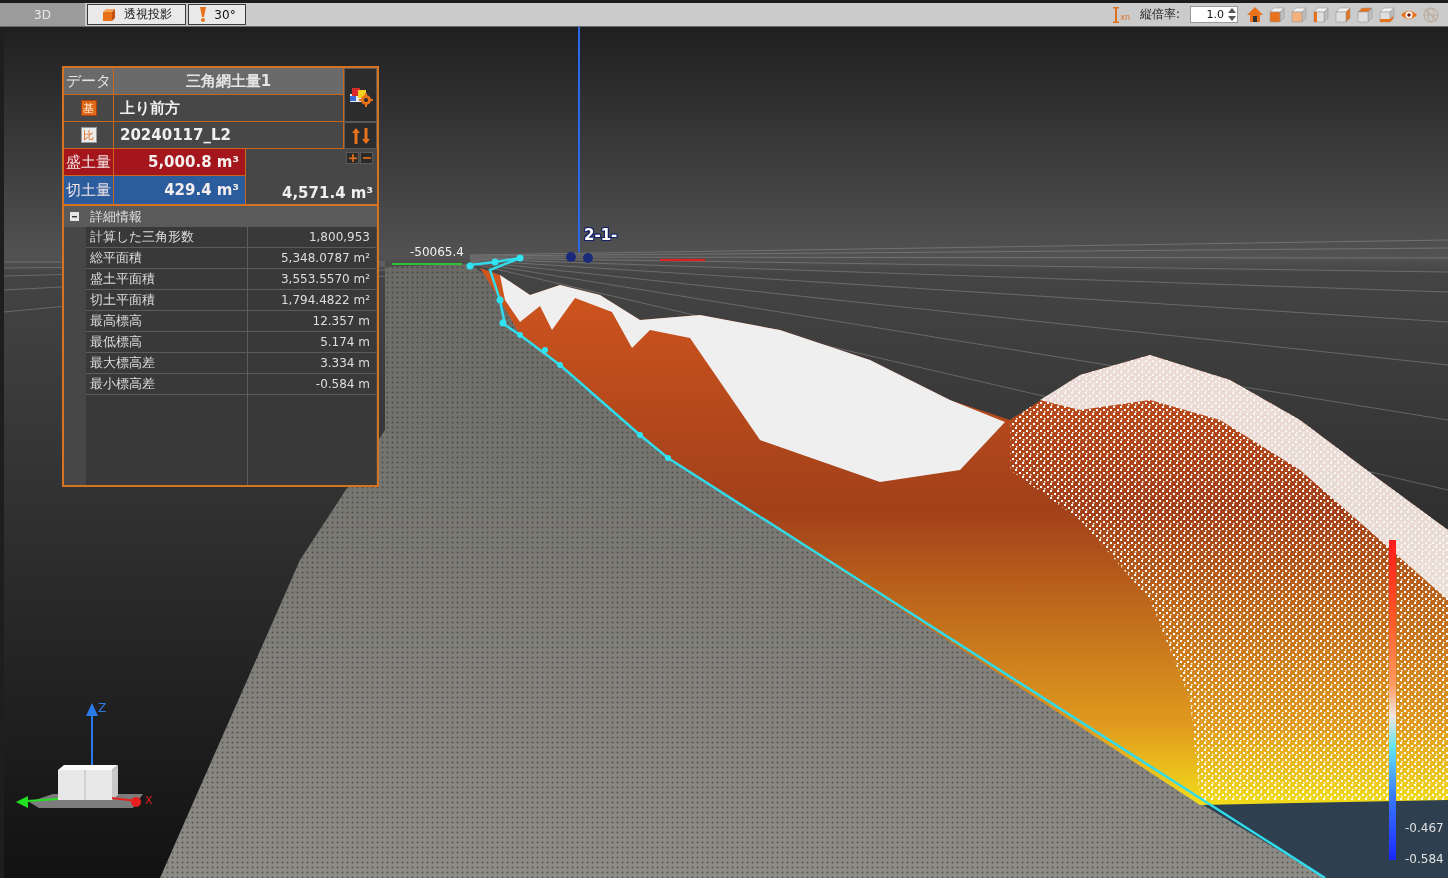  I want to click on back-view-button, so click(1299, 14).